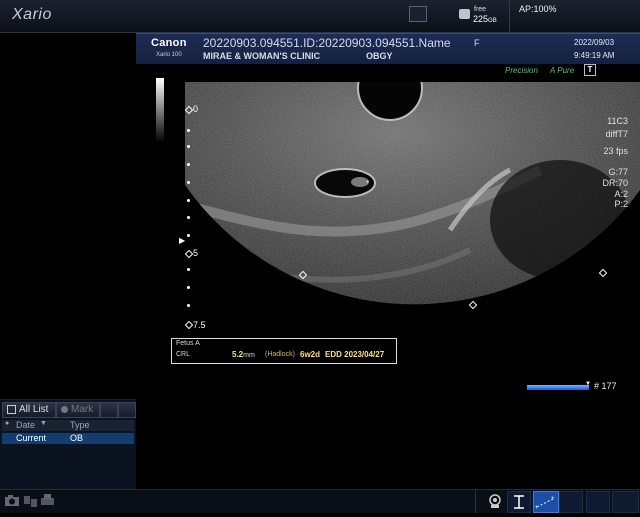 The width and height of the screenshot is (640, 517). What do you see at coordinates (48, 500) in the screenshot?
I see `printer-icon` at bounding box center [48, 500].